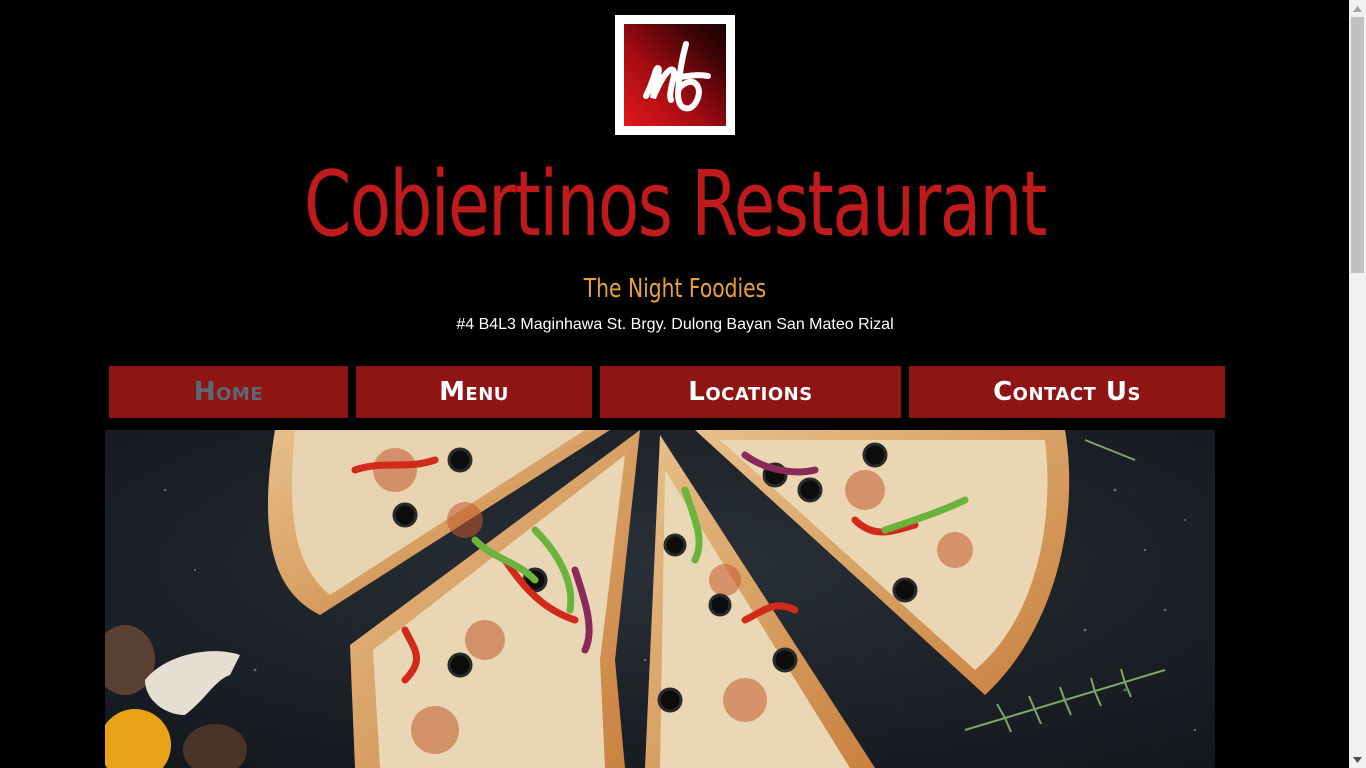 This screenshot has width=1366, height=768. I want to click on nav-item-locations: Locations, so click(750, 392).